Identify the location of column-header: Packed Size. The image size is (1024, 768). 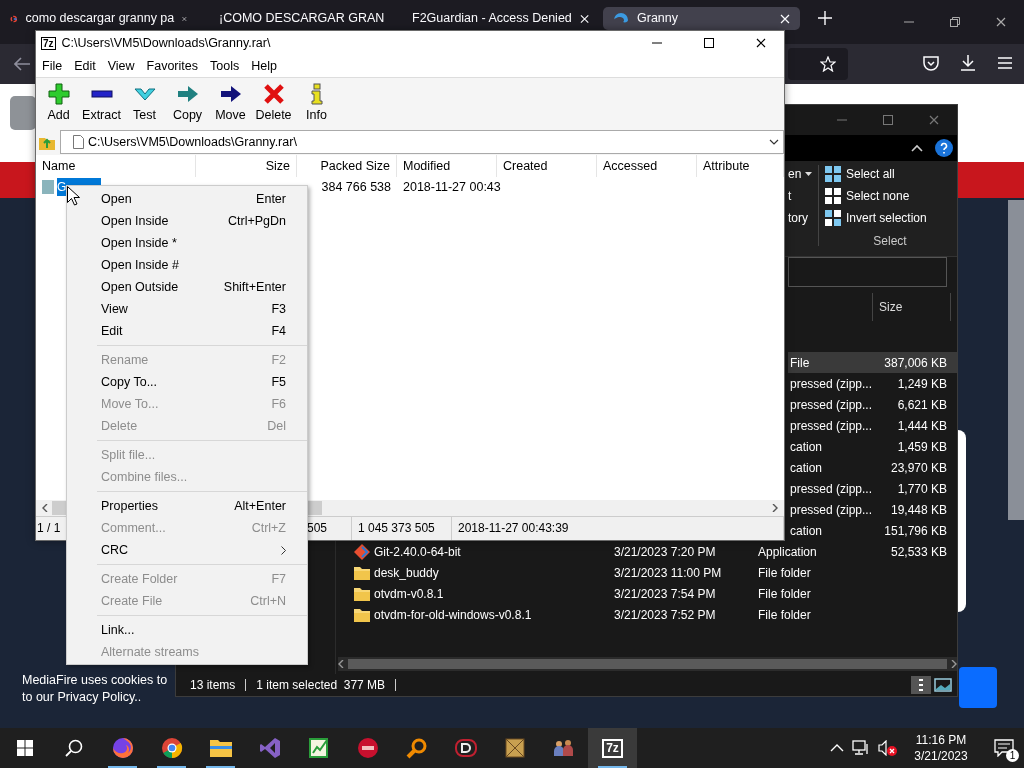
(347, 166).